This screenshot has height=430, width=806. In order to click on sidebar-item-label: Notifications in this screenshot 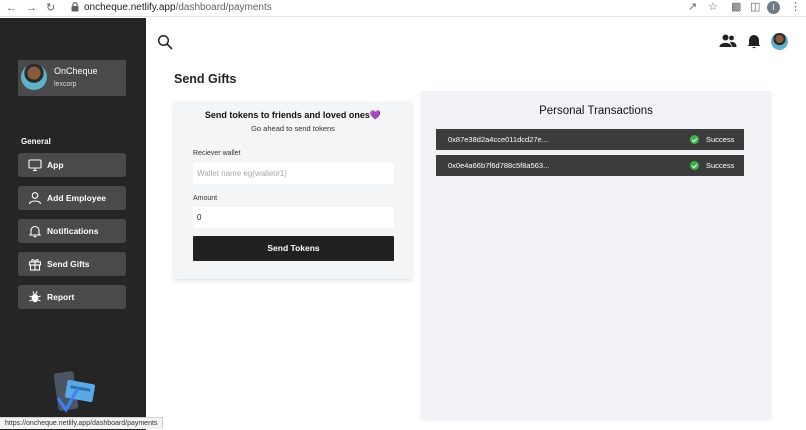, I will do `click(73, 231)`.